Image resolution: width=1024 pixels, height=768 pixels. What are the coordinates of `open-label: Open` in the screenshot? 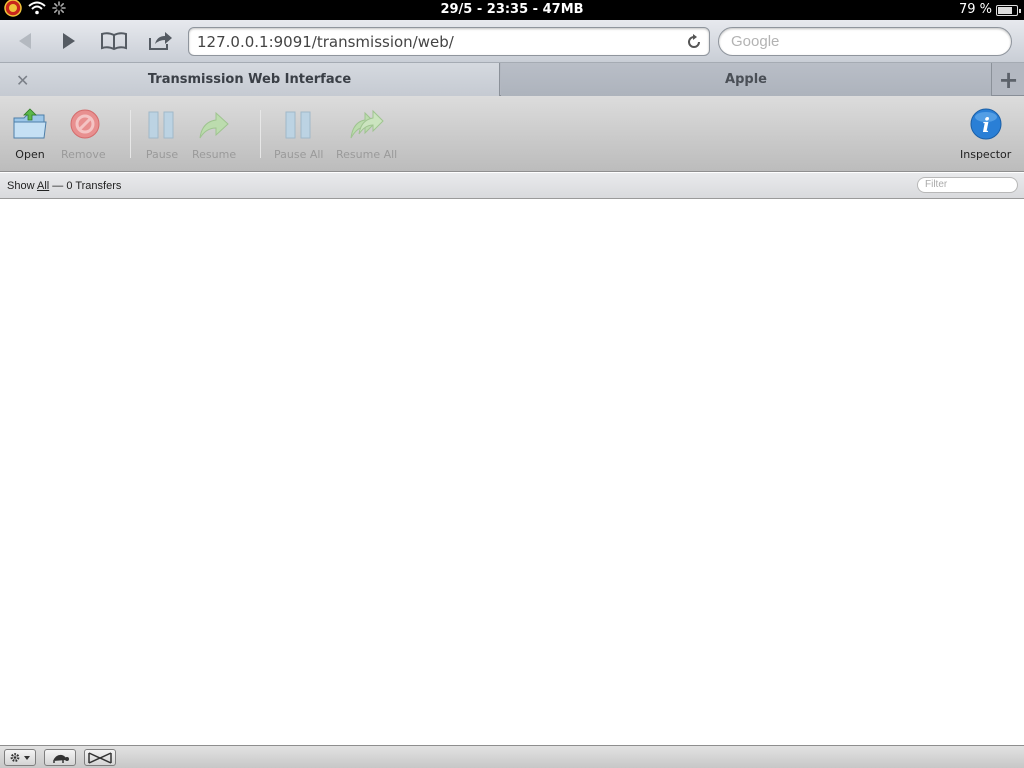 It's located at (30, 154).